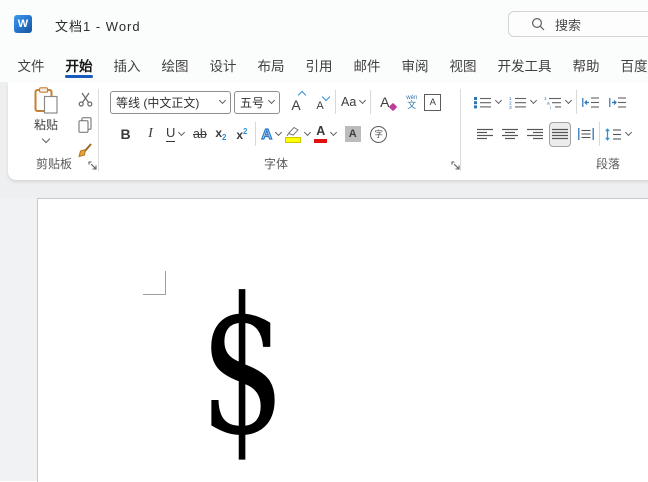 This screenshot has height=482, width=648. What do you see at coordinates (518, 102) in the screenshot?
I see `numbering-icon: 123` at bounding box center [518, 102].